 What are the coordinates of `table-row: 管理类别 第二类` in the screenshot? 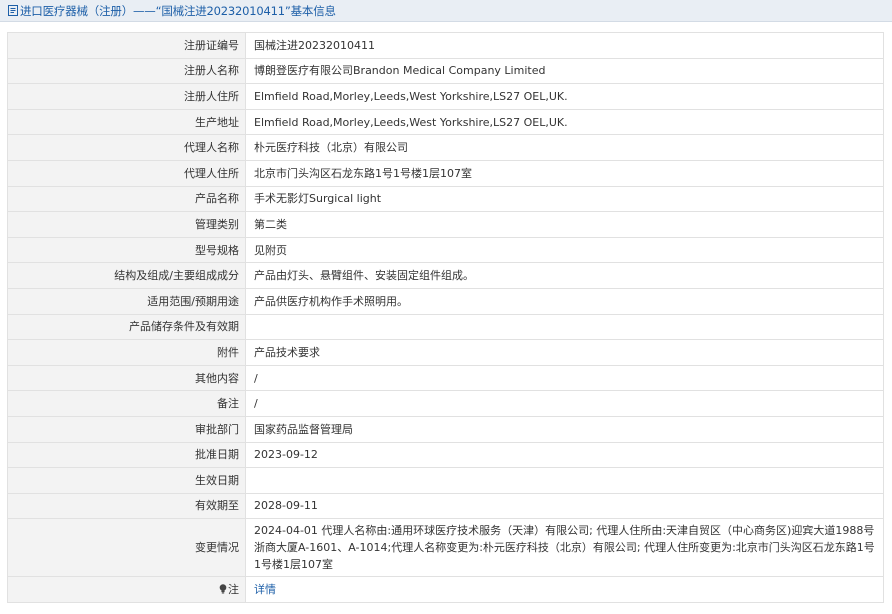 It's located at (445, 224).